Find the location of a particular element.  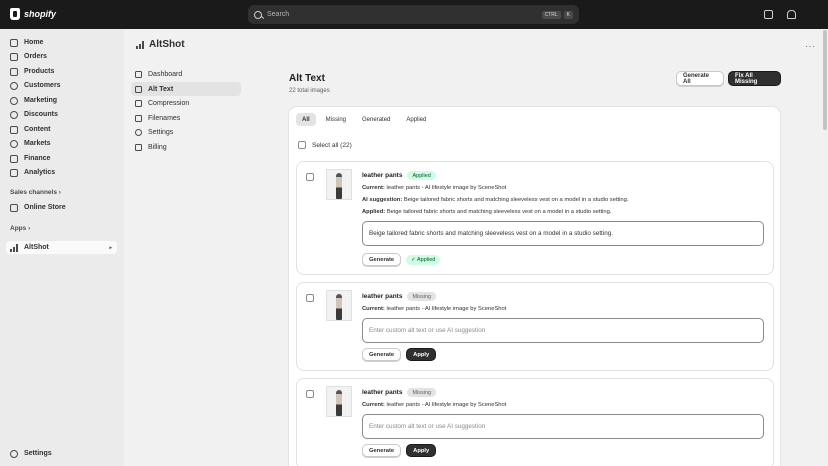

generate-all-button: Generate All is located at coordinates (700, 78).